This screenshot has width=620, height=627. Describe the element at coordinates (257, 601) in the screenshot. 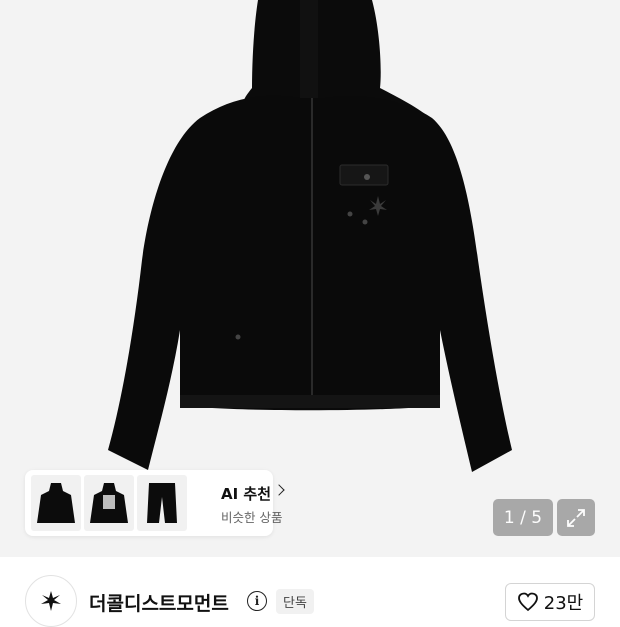

I see `info-icon: i` at that location.